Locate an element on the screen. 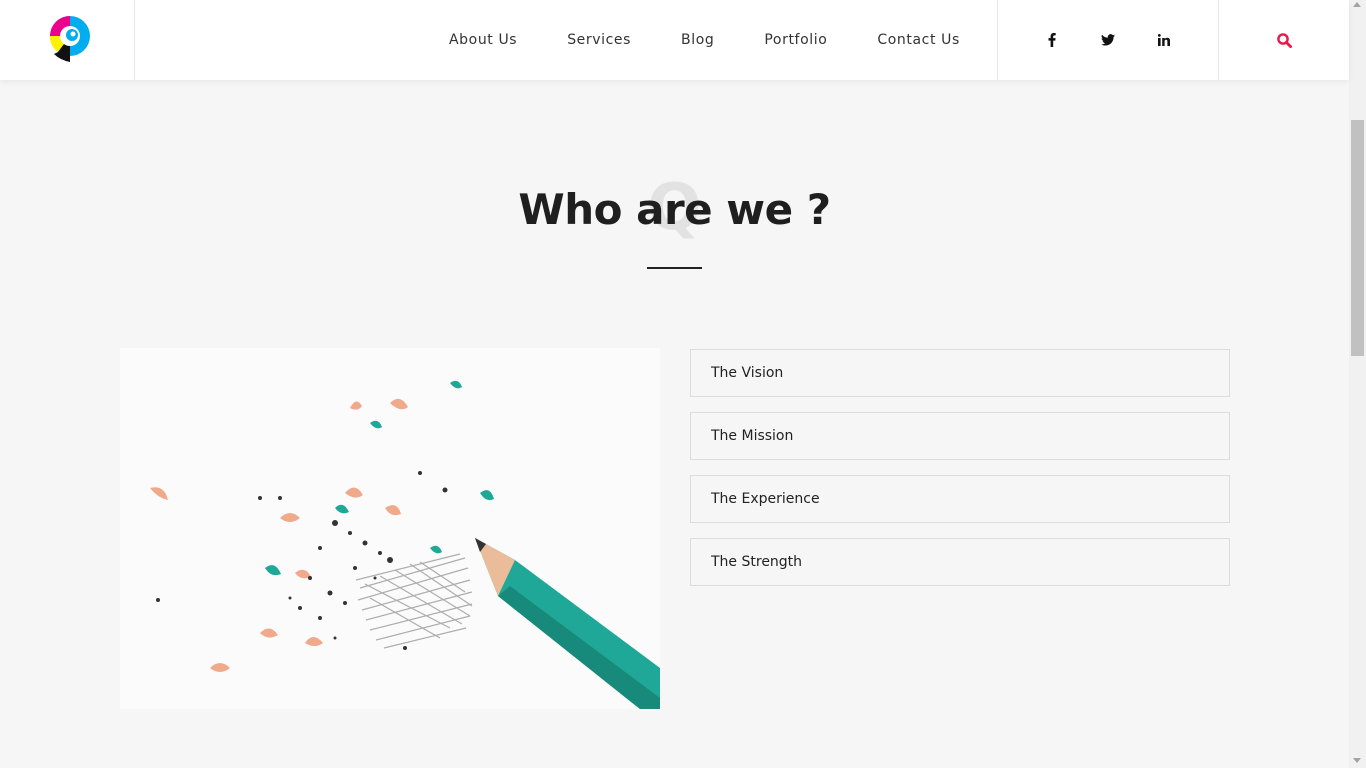  search-button is located at coordinates (1284, 40).